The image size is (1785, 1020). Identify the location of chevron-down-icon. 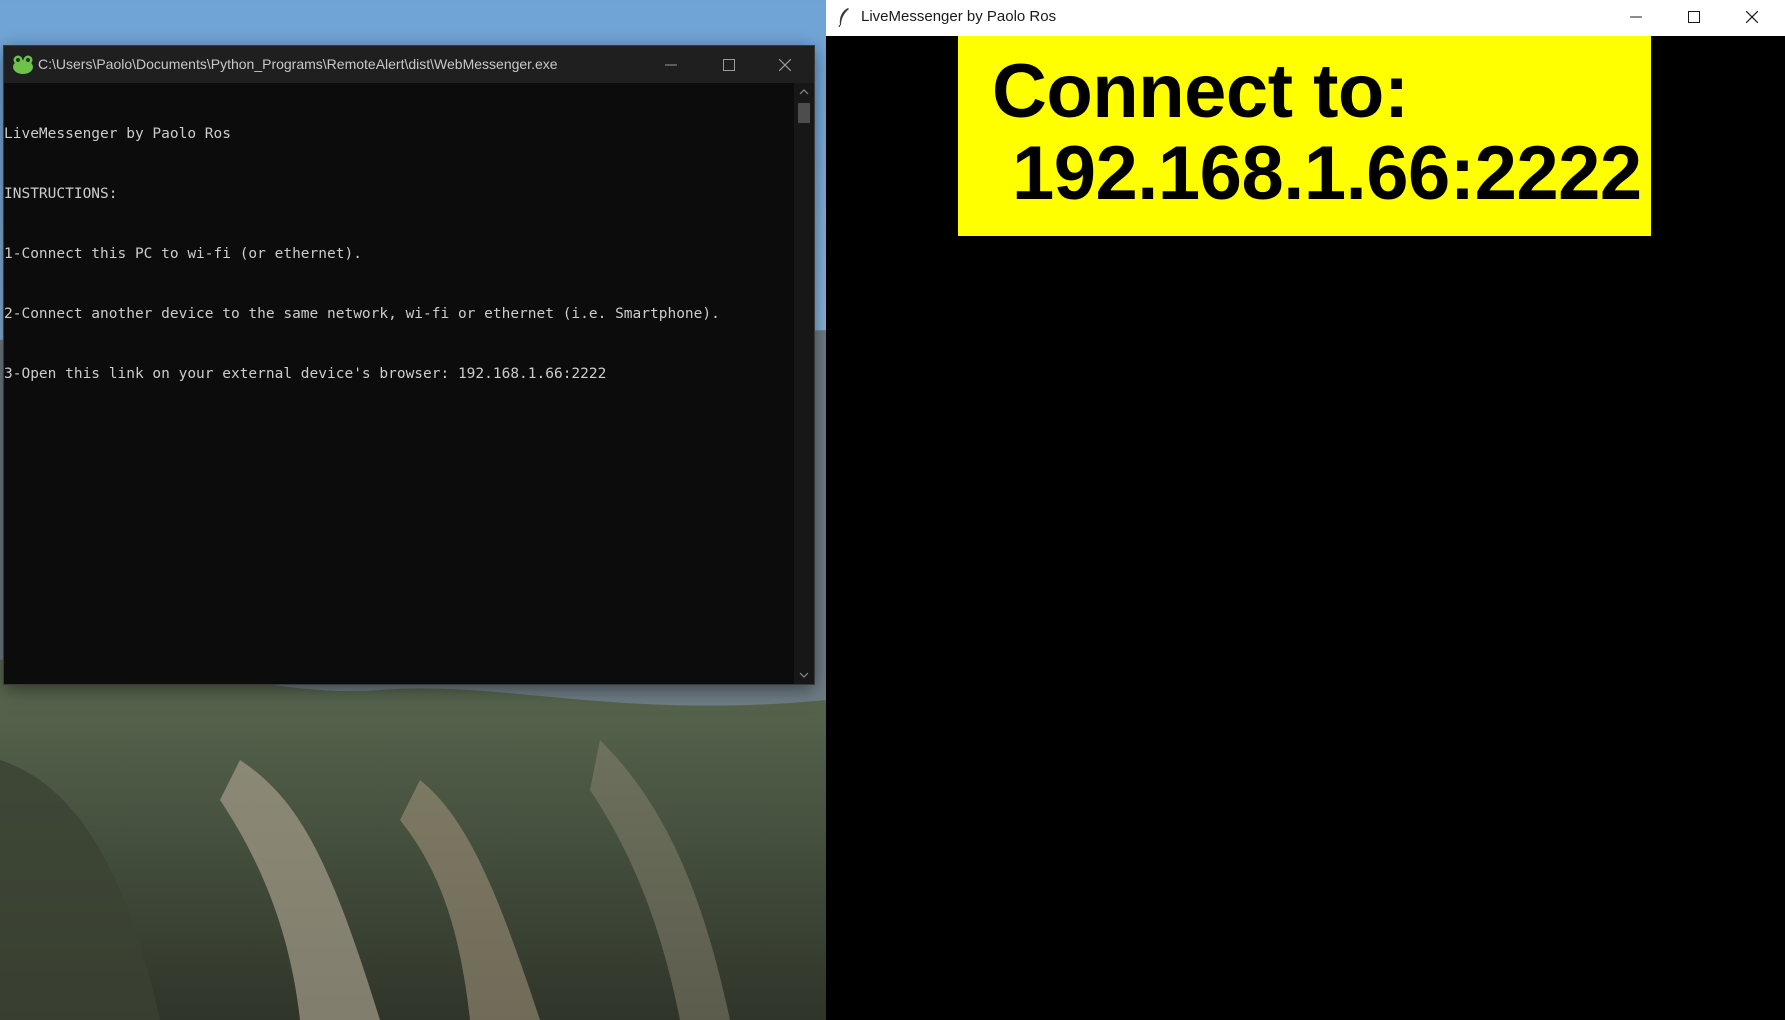
(804, 675).